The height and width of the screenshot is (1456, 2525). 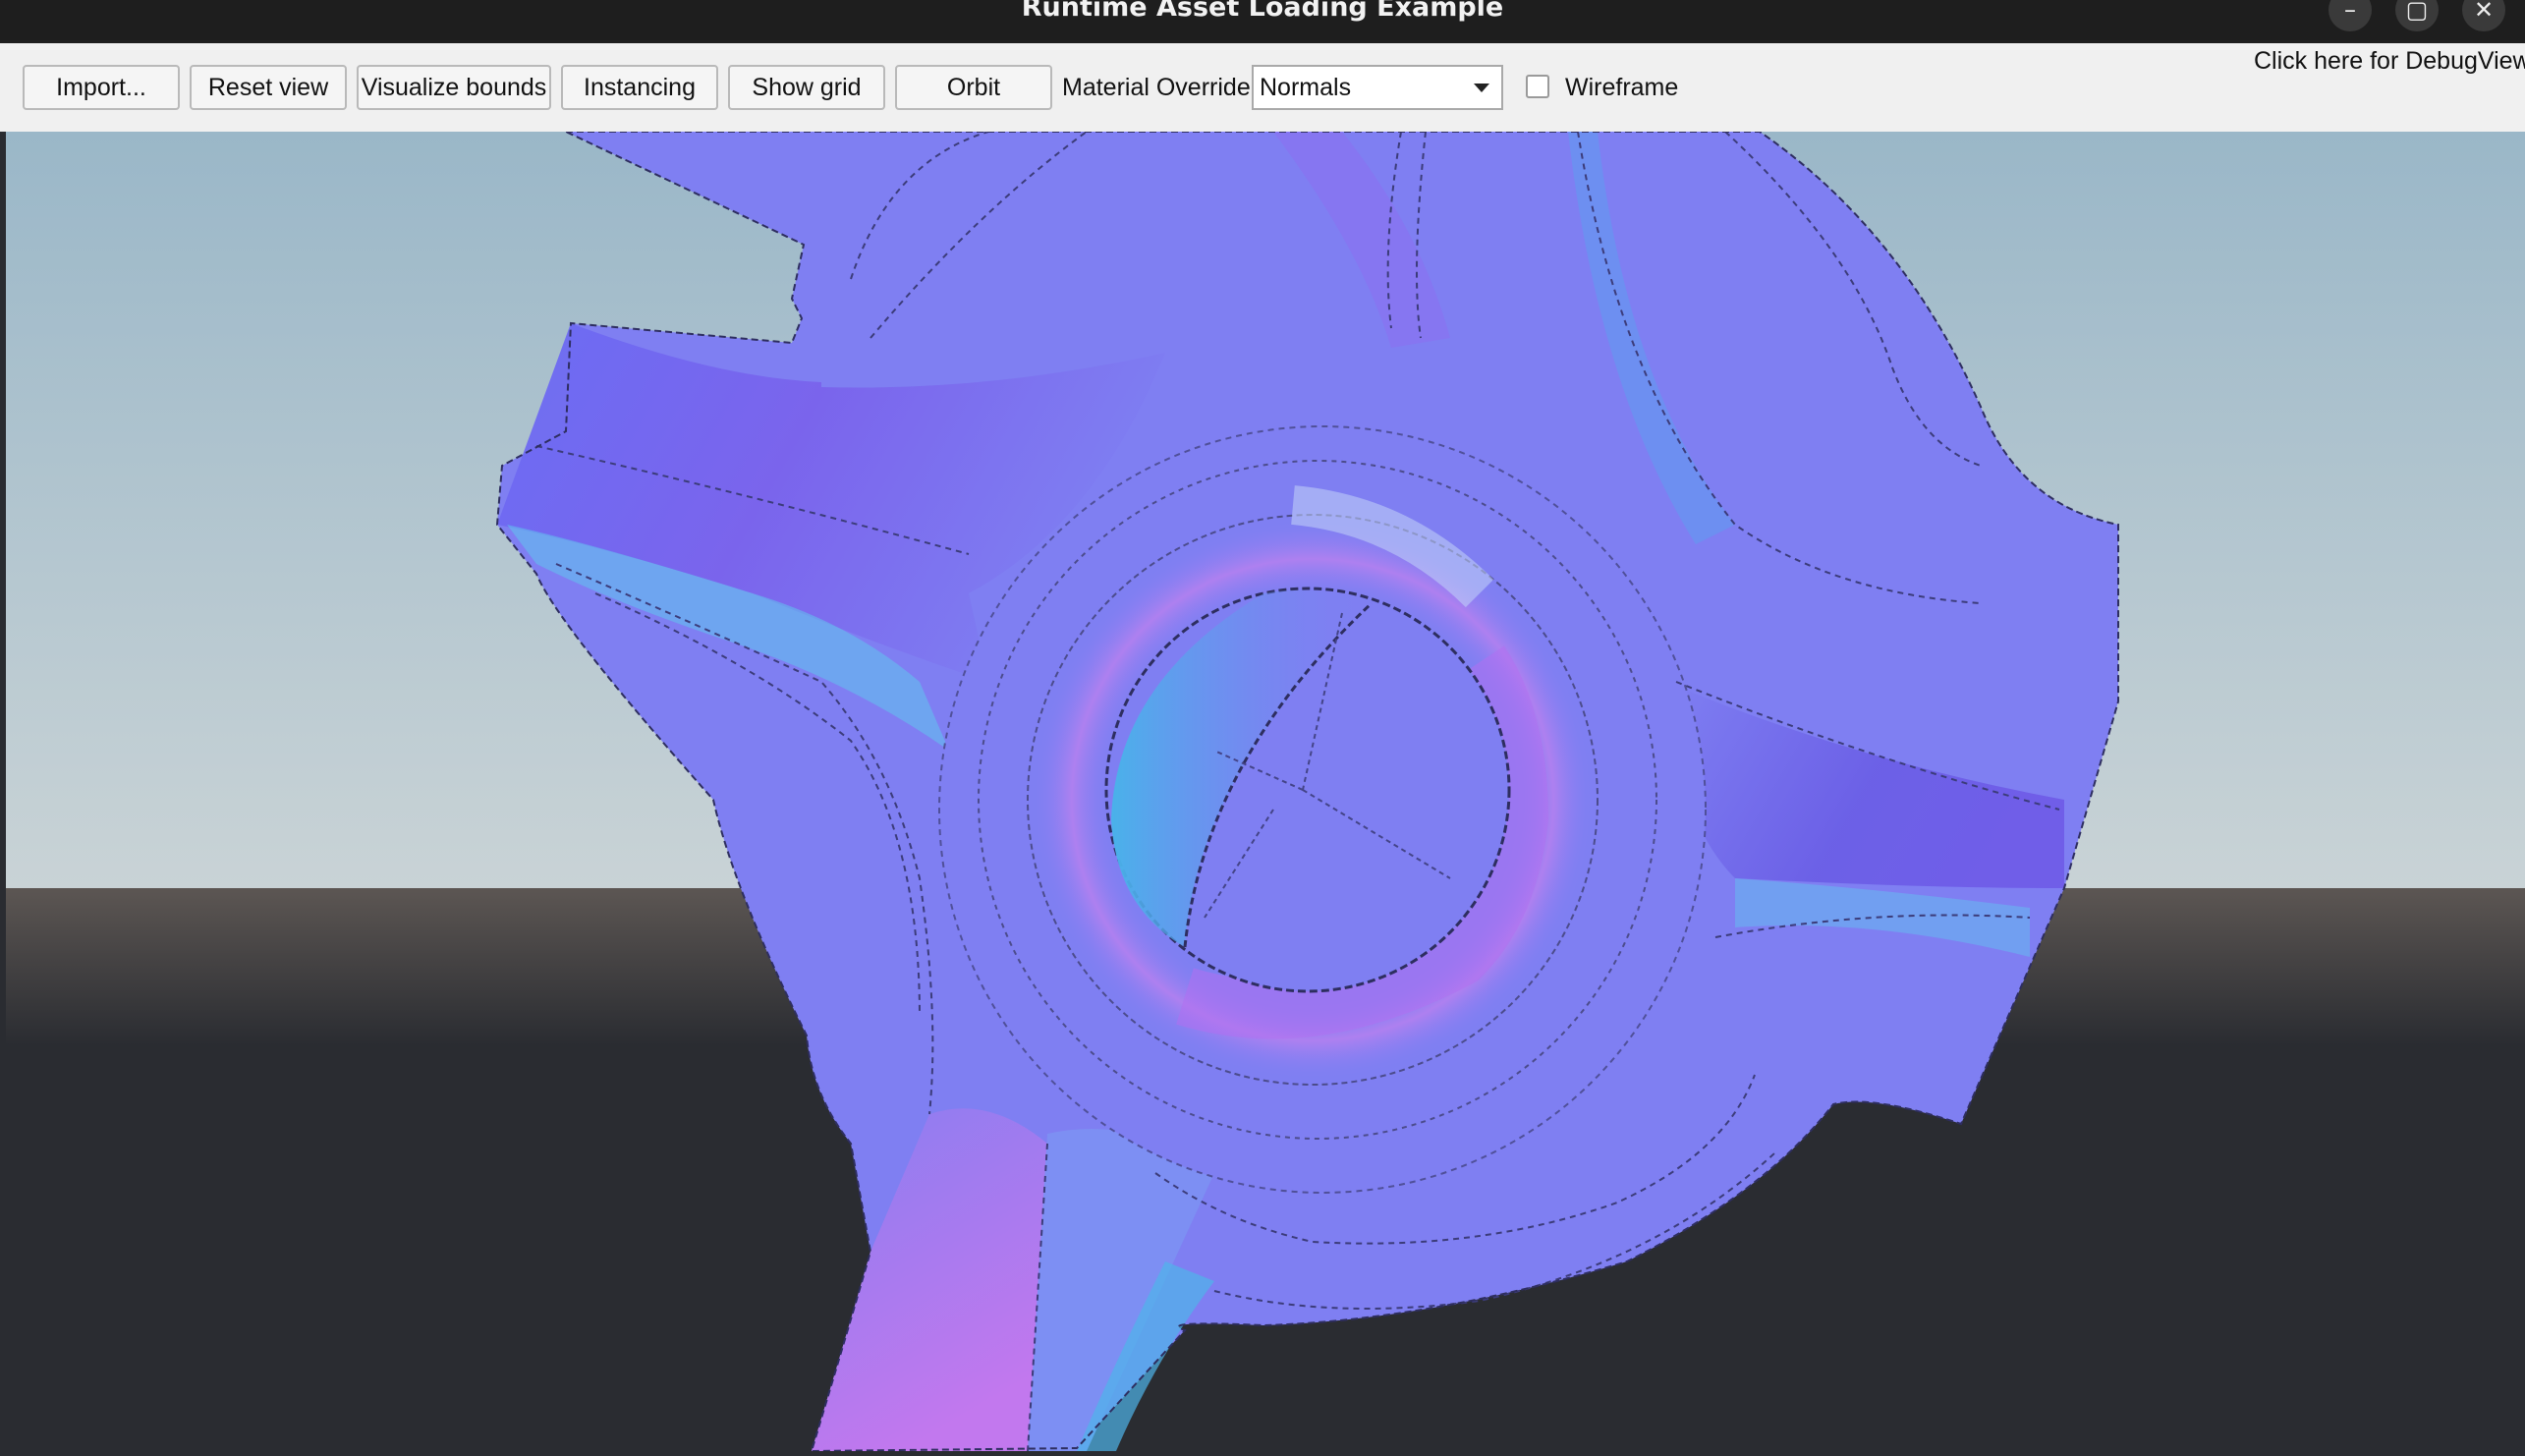 I want to click on window-title: Runtime Asset Loading Example, so click(x=1262, y=11).